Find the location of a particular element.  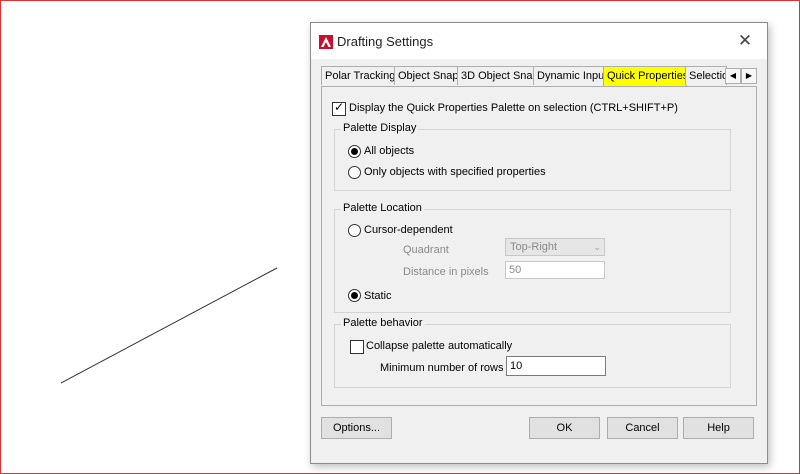

cursor-dependent-radio is located at coordinates (354, 230).